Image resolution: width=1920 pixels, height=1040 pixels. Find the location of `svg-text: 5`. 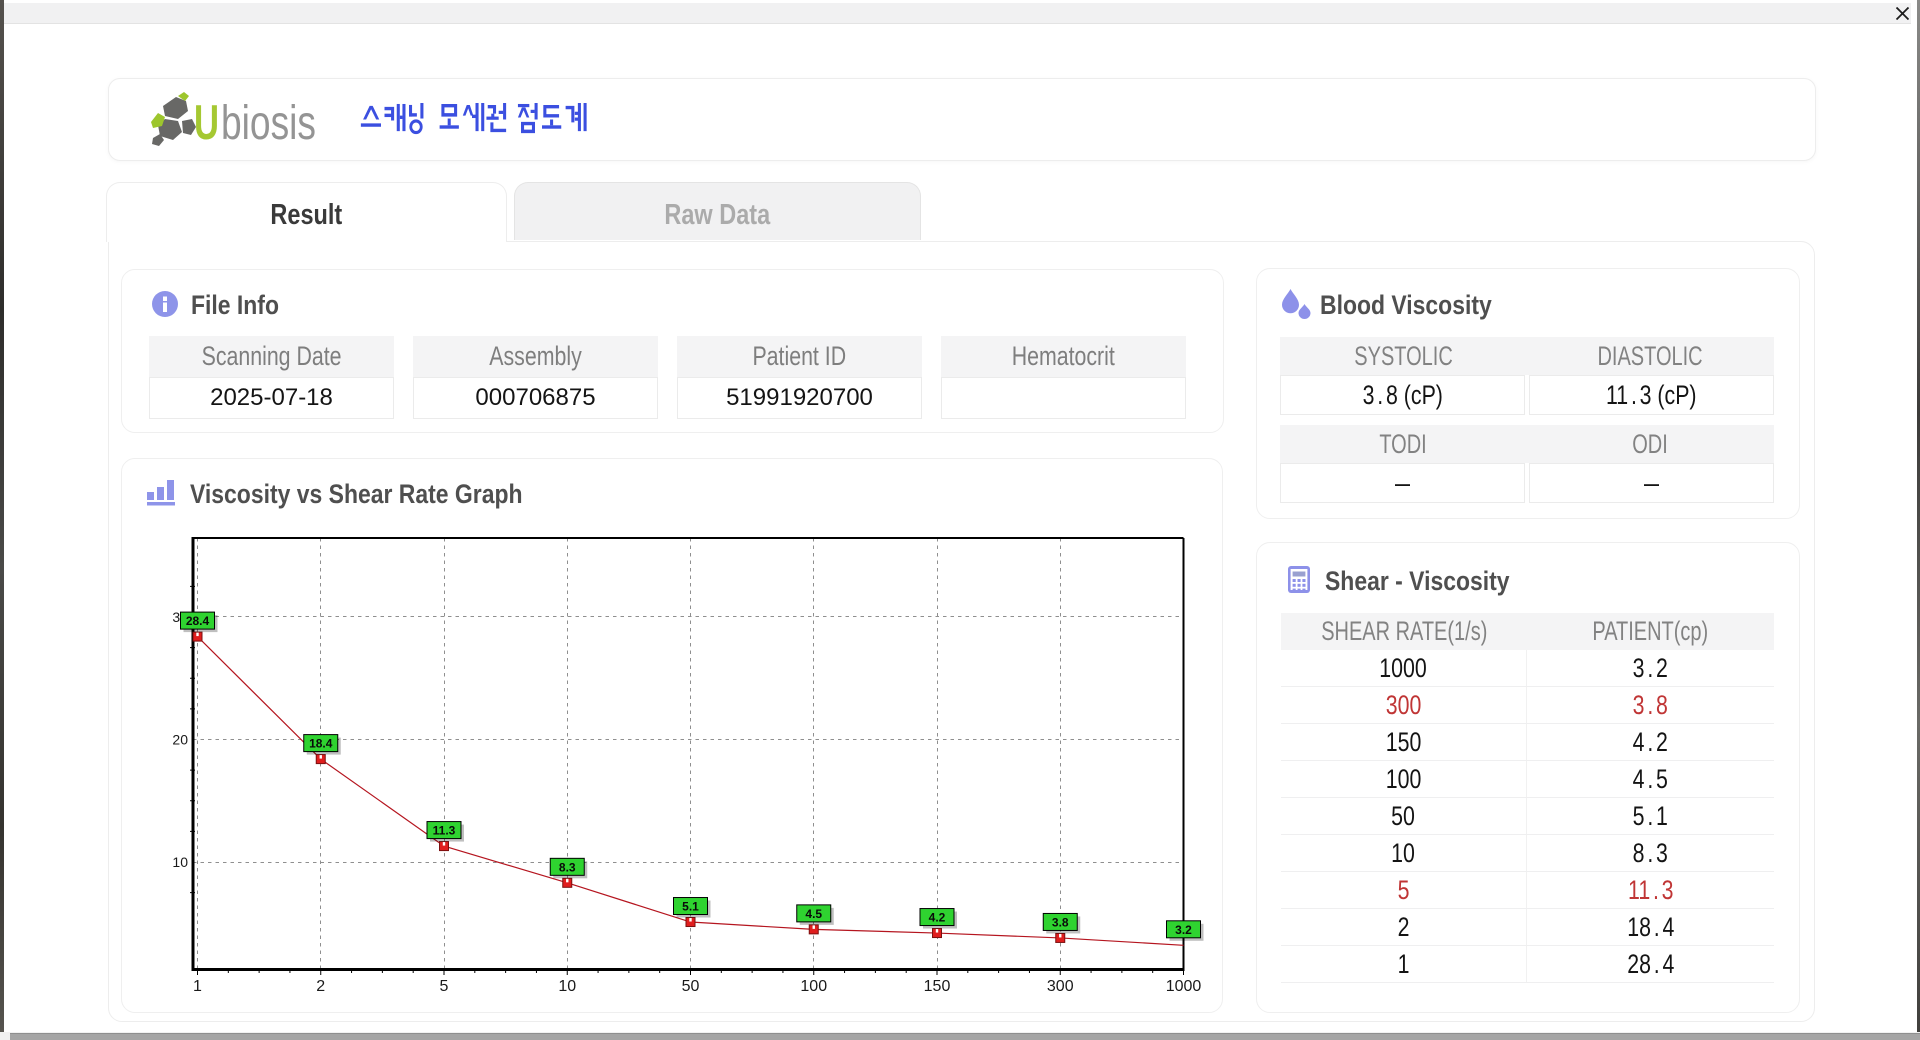

svg-text: 5 is located at coordinates (444, 986).